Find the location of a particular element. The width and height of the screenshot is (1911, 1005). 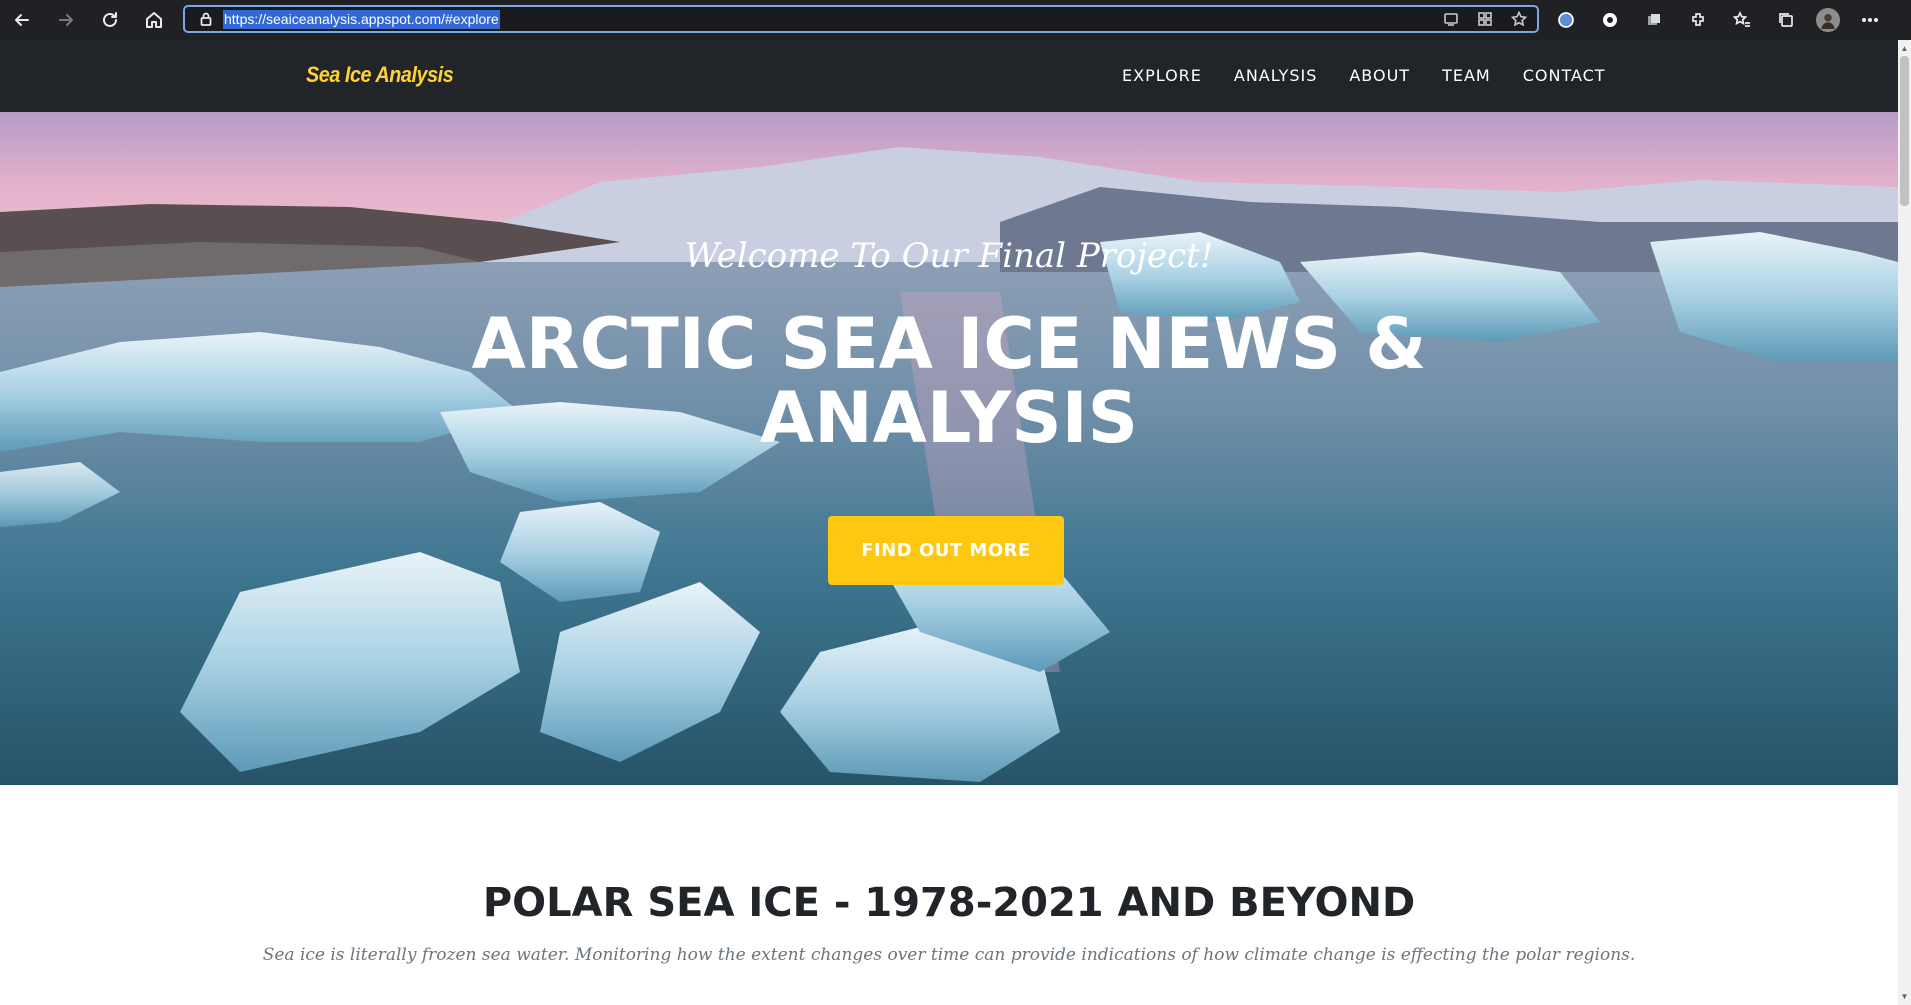

find-out-more-button: FIND OUT MORE is located at coordinates (946, 550).